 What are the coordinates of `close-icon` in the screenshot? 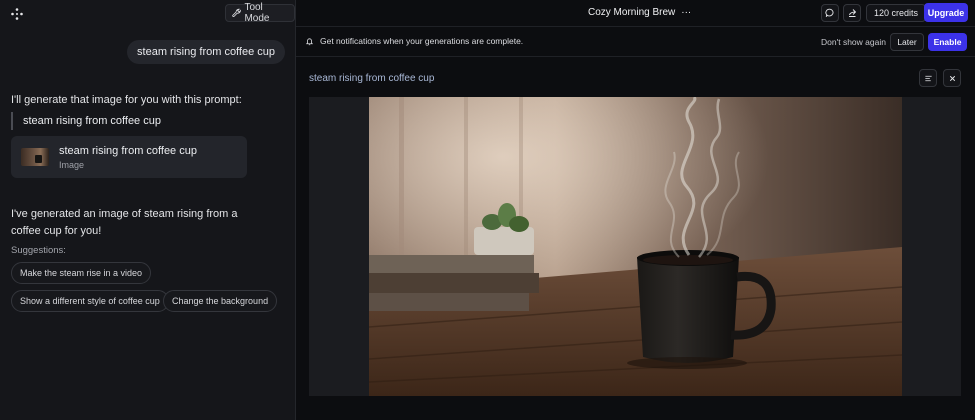 It's located at (952, 78).